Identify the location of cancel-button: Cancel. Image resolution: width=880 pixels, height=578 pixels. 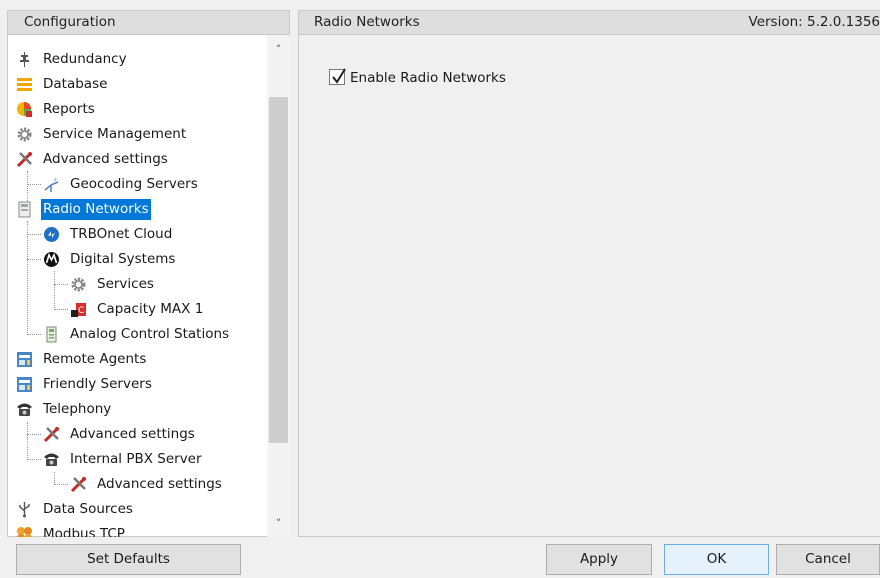
(828, 559).